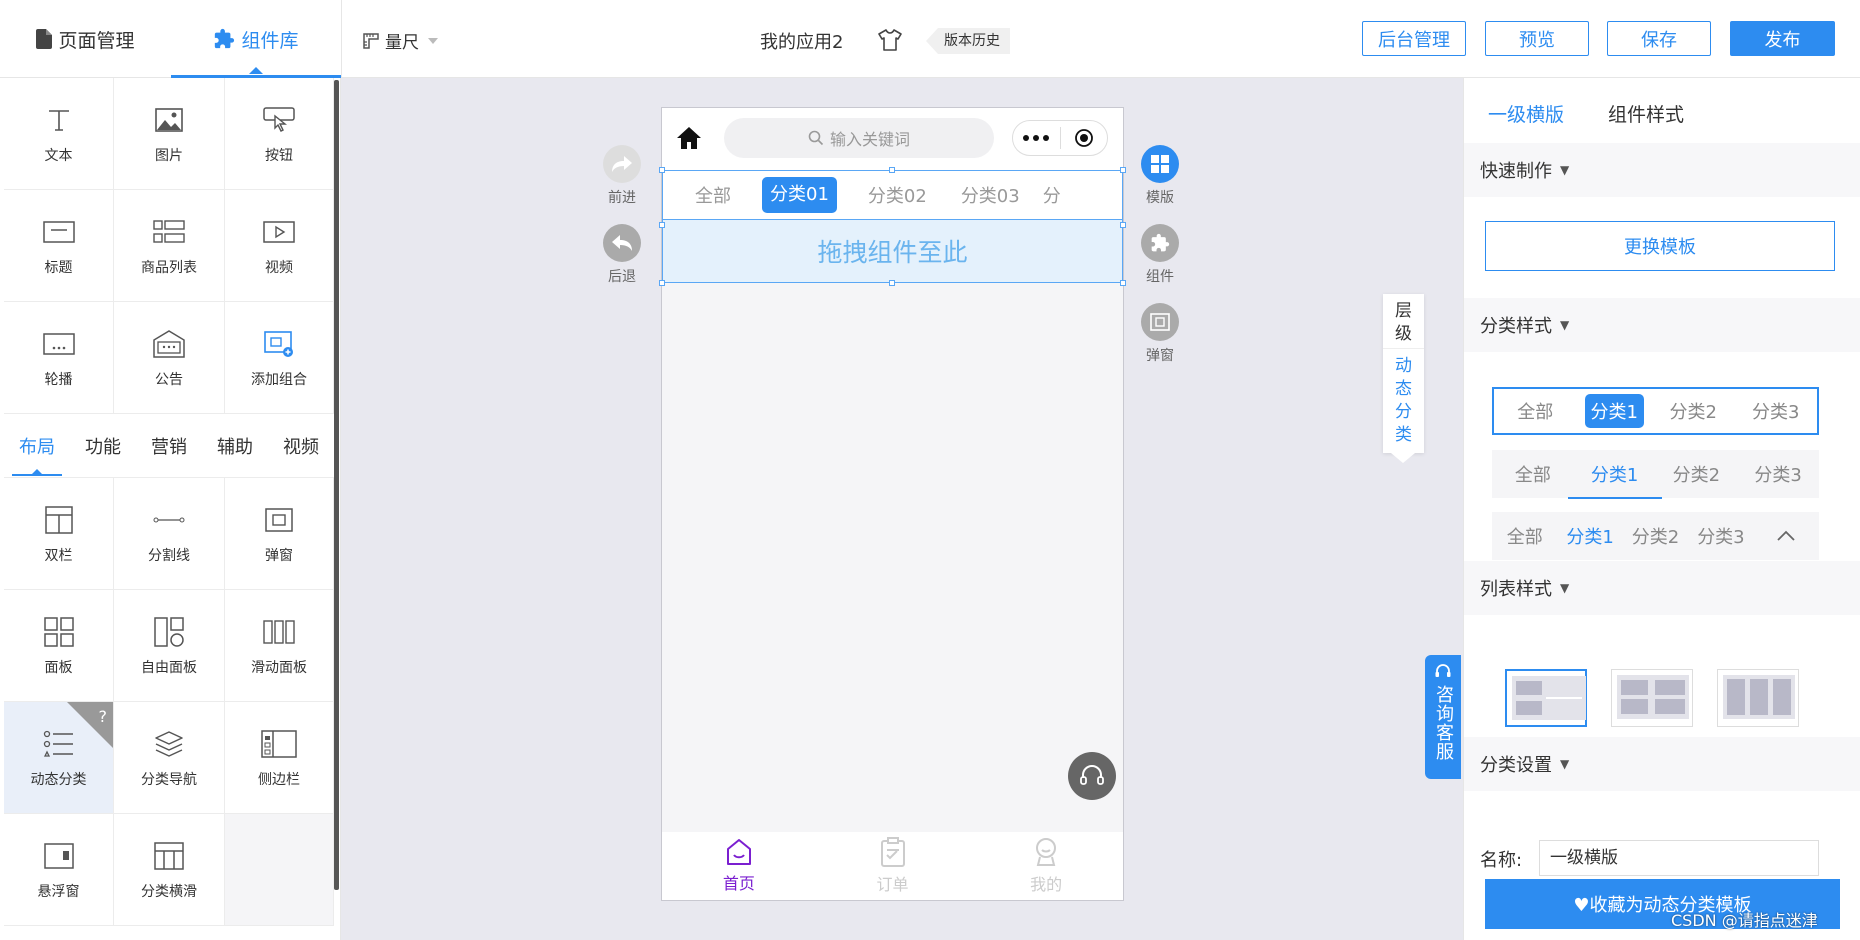  I want to click on section-category-style: 分类样式 ▼, so click(1662, 325).